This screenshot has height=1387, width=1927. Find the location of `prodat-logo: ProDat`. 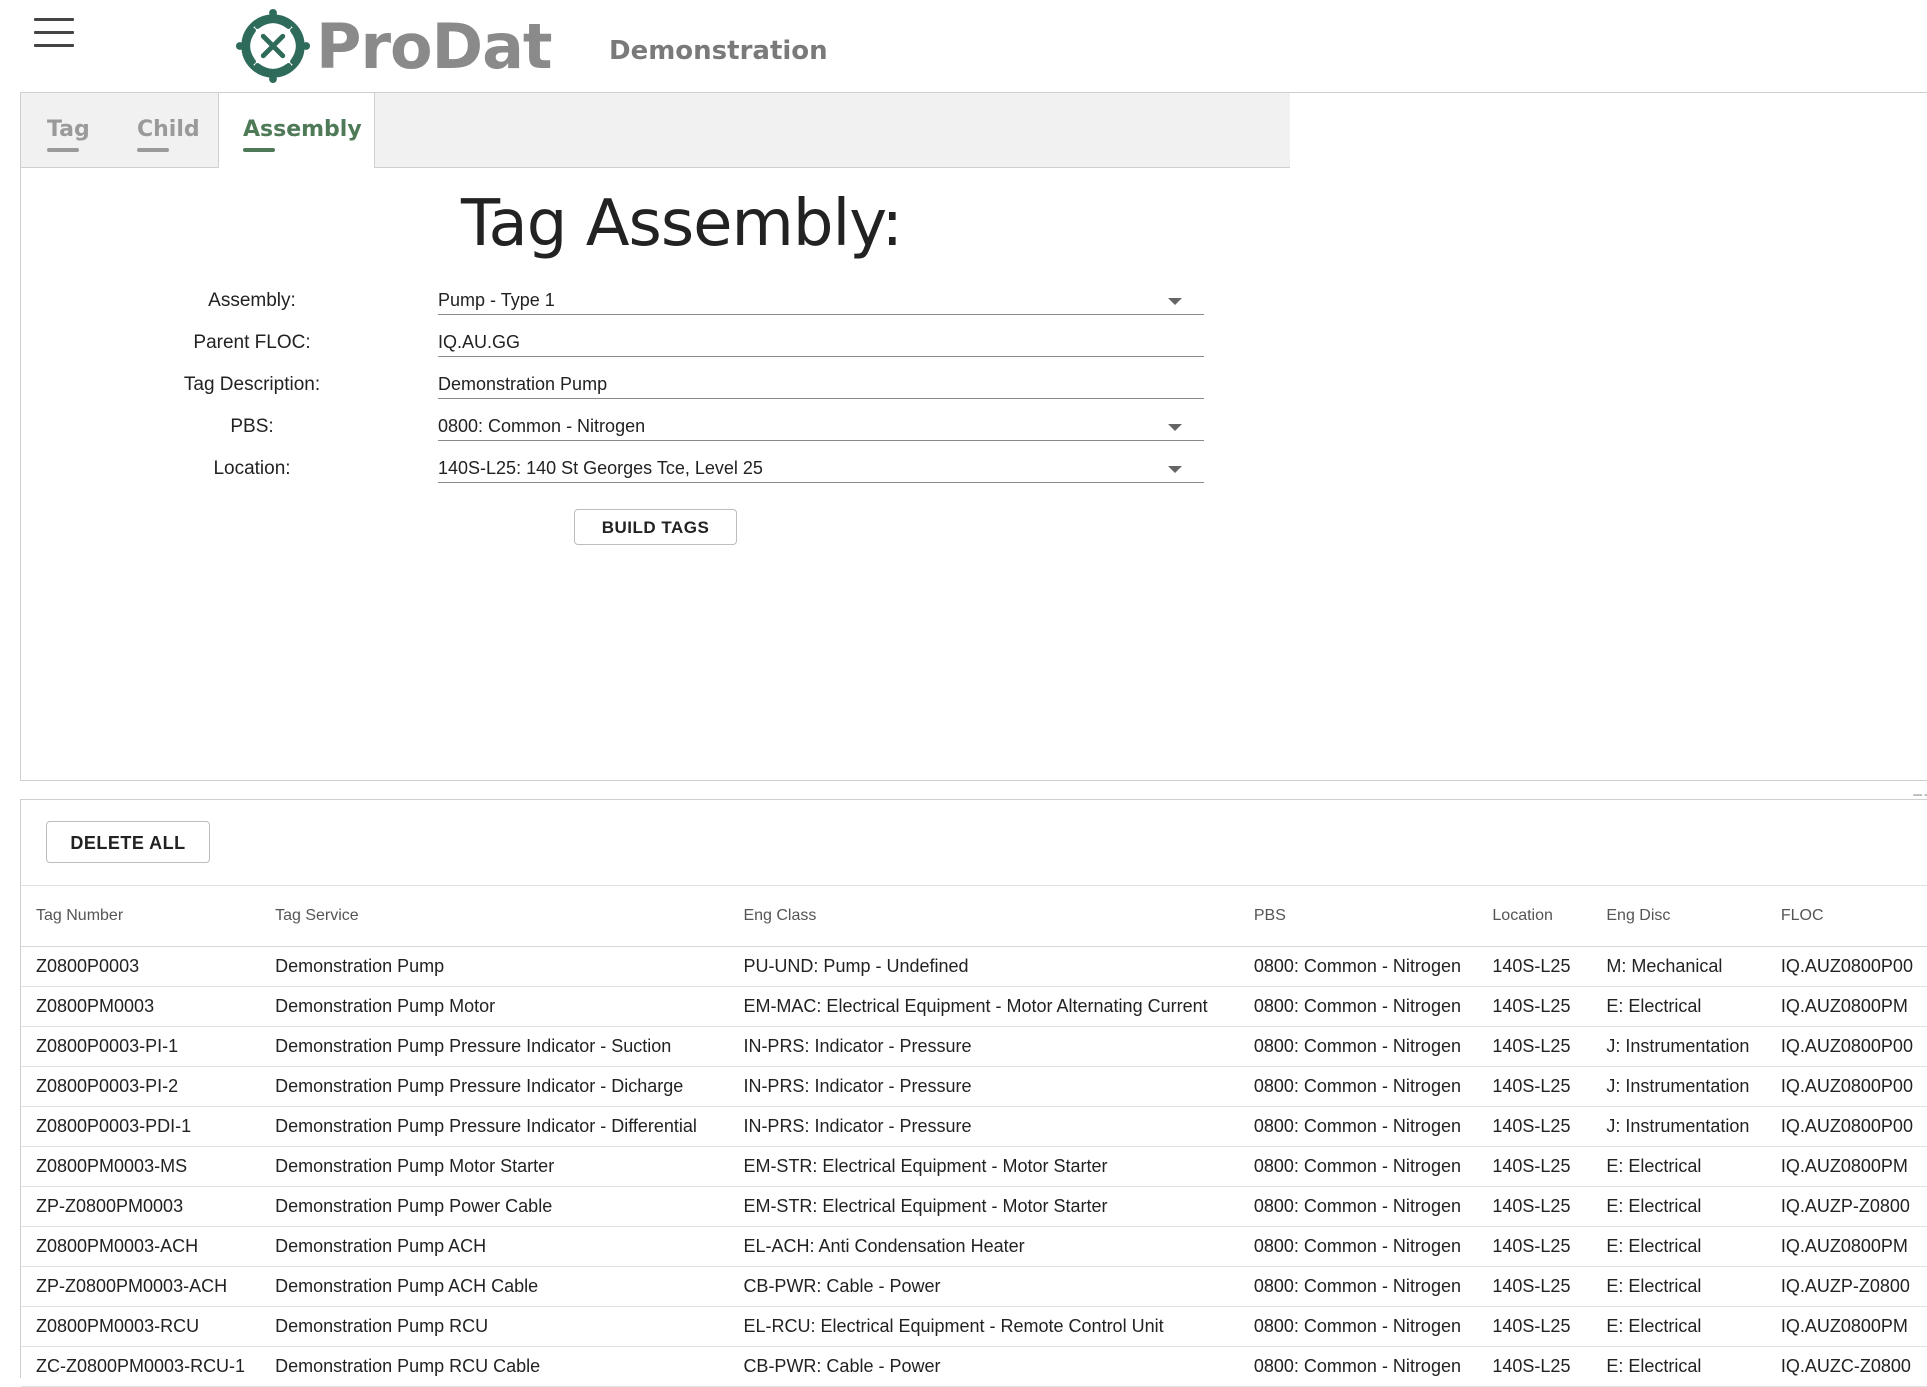

prodat-logo: ProDat is located at coordinates (393, 46).